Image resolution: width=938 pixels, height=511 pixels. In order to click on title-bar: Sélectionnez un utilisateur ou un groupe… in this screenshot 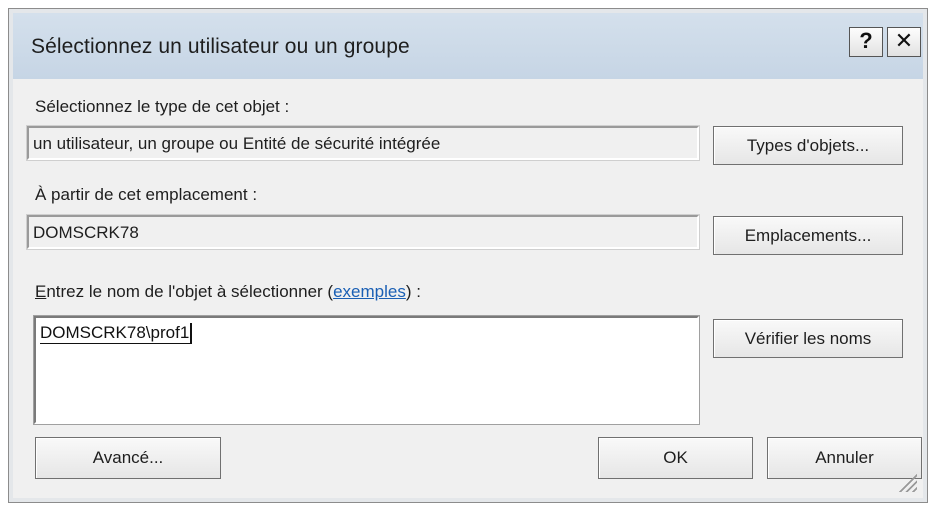, I will do `click(468, 46)`.